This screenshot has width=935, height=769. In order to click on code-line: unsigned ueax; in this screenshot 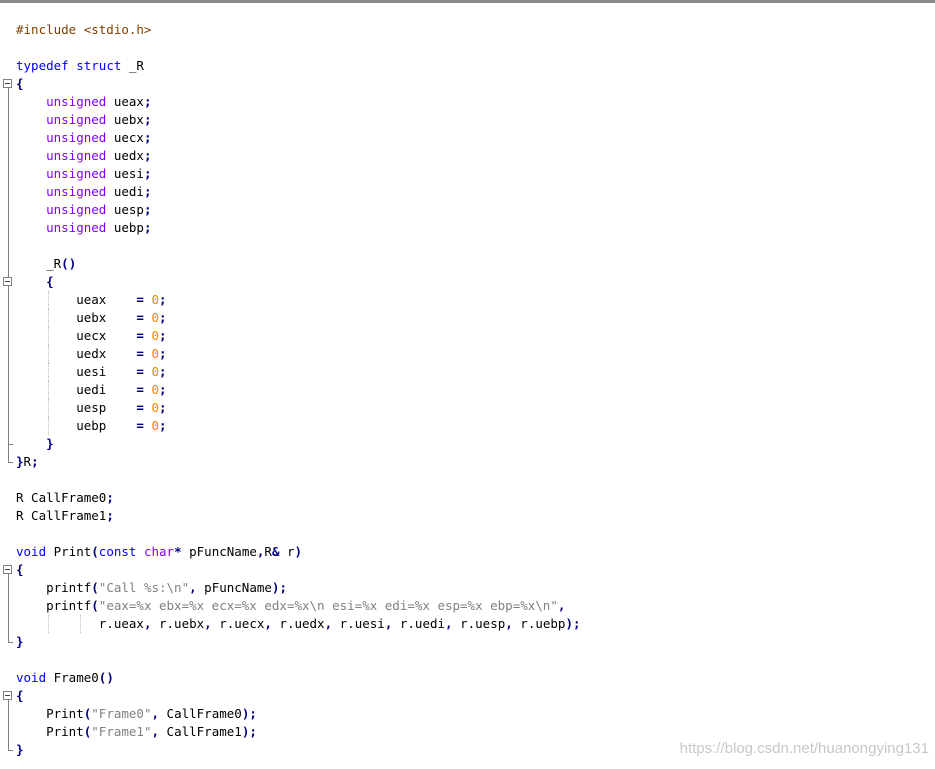, I will do `click(475, 102)`.